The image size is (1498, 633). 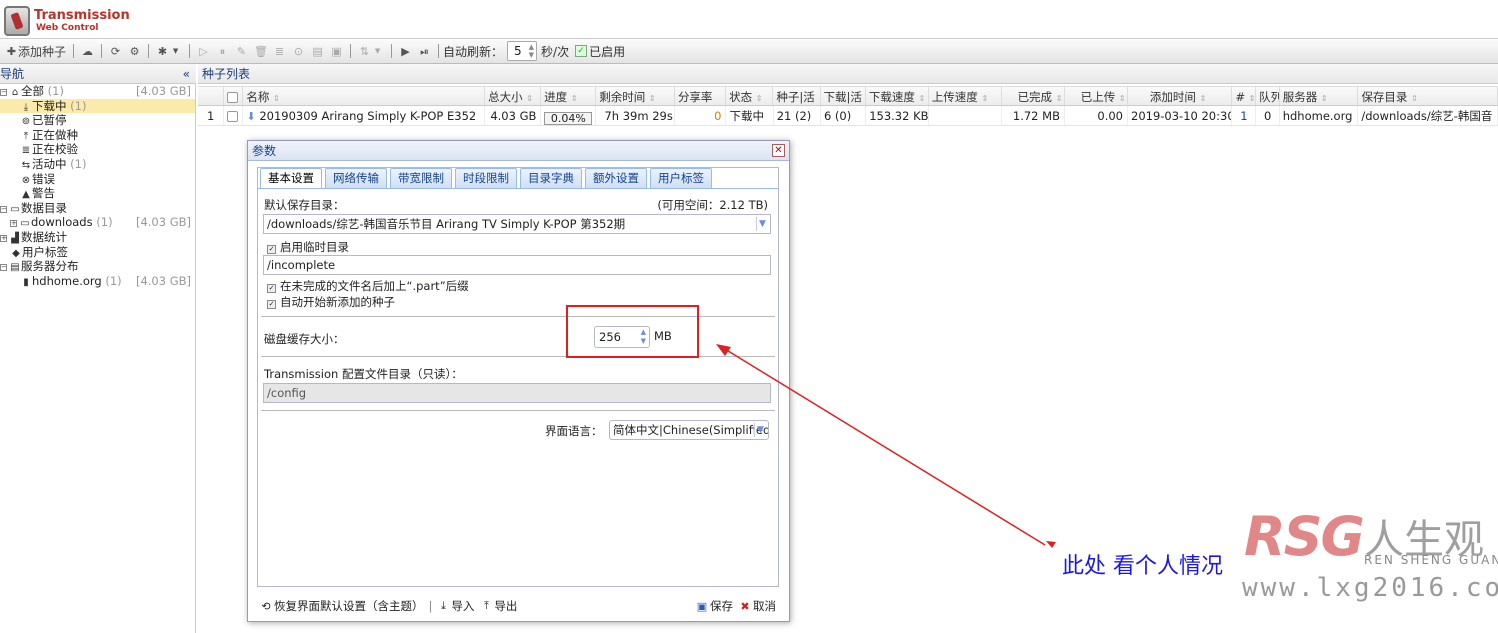 I want to click on temp-dir-option: ✓ 启用临时目录, so click(x=308, y=247).